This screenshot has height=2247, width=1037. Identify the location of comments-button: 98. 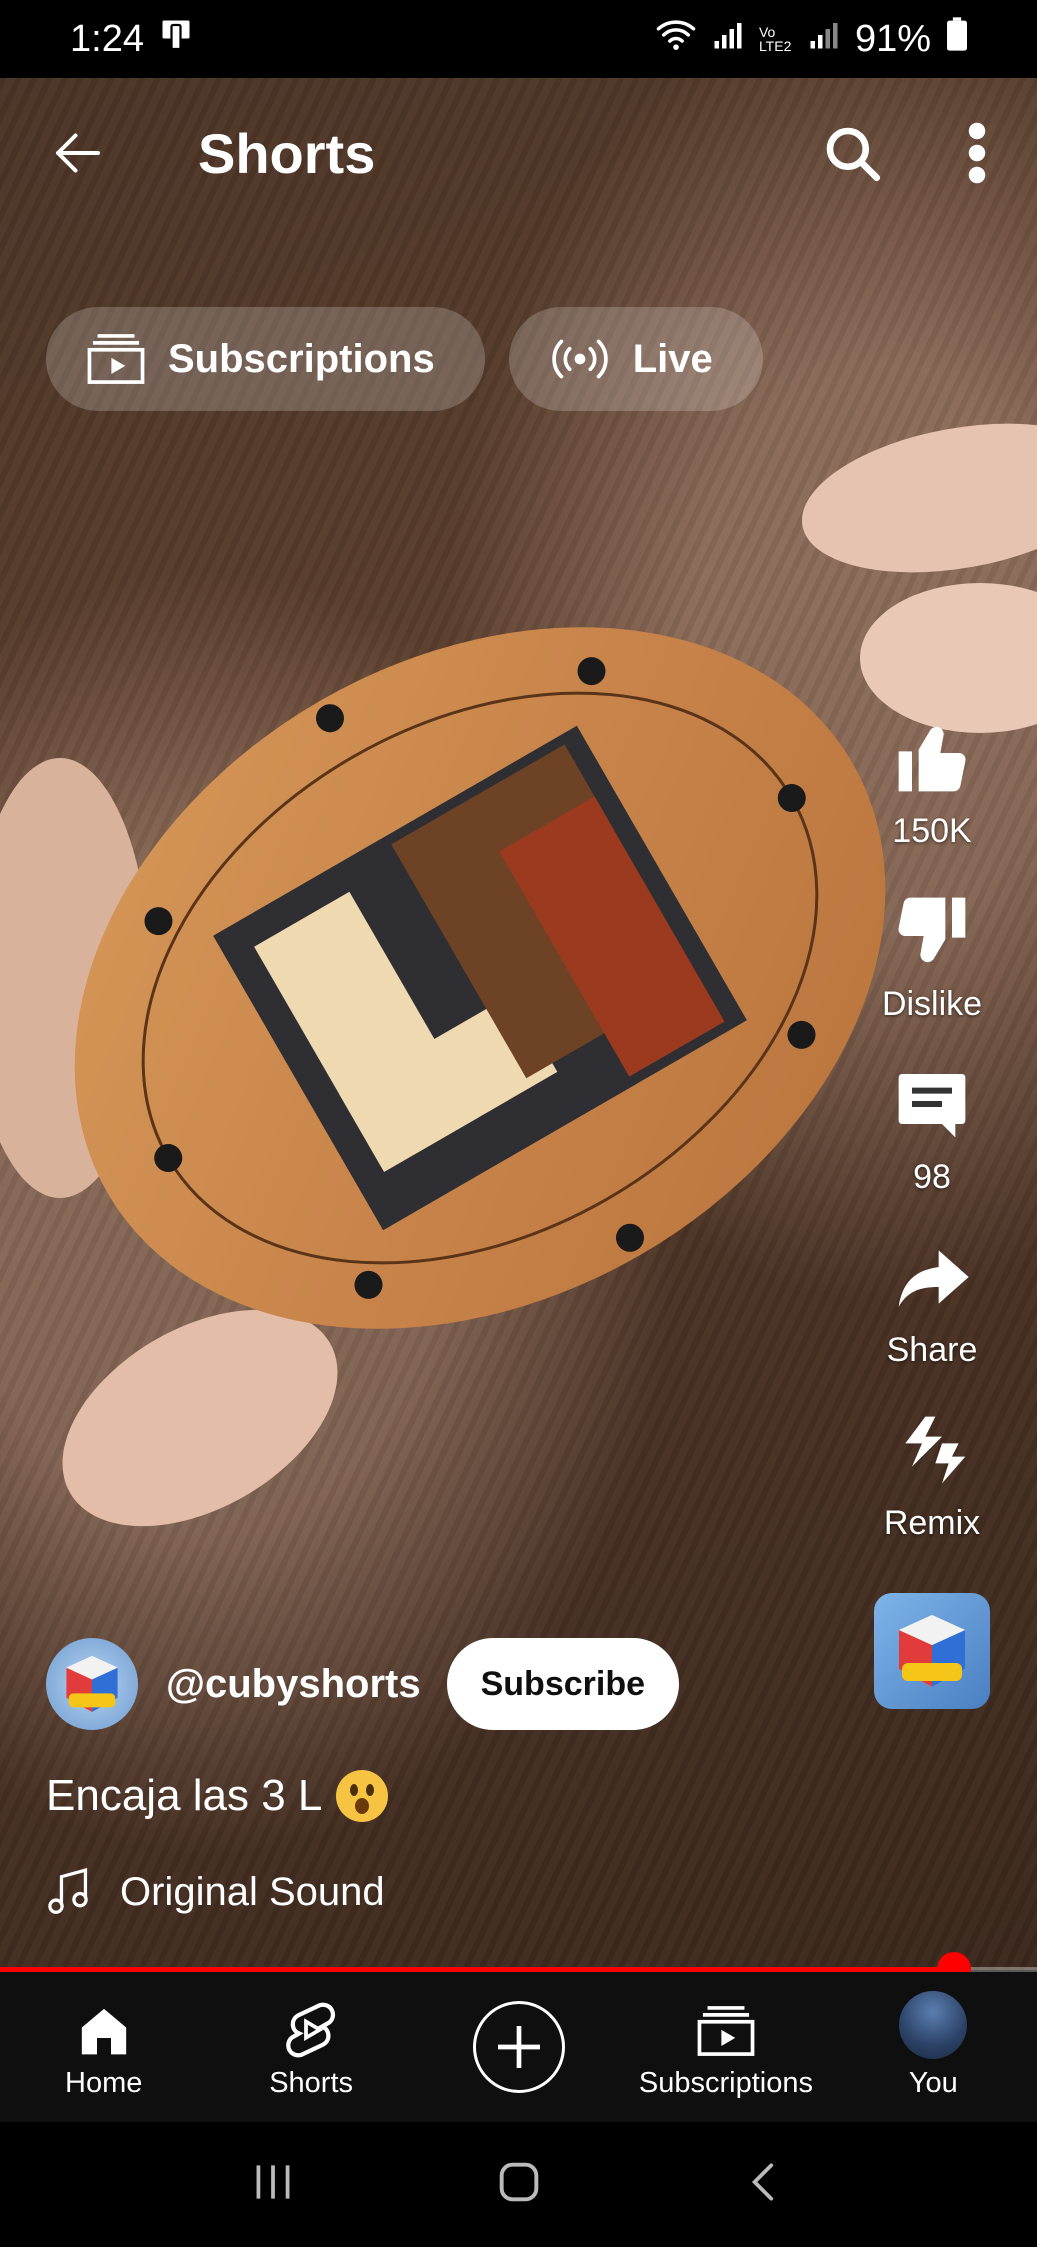
(932, 1130).